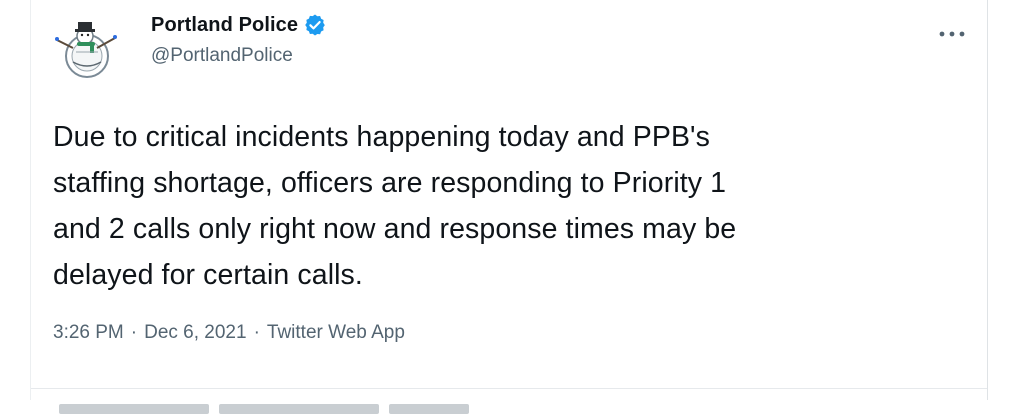 The image size is (1024, 416). What do you see at coordinates (509, 388) in the screenshot?
I see `divider` at bounding box center [509, 388].